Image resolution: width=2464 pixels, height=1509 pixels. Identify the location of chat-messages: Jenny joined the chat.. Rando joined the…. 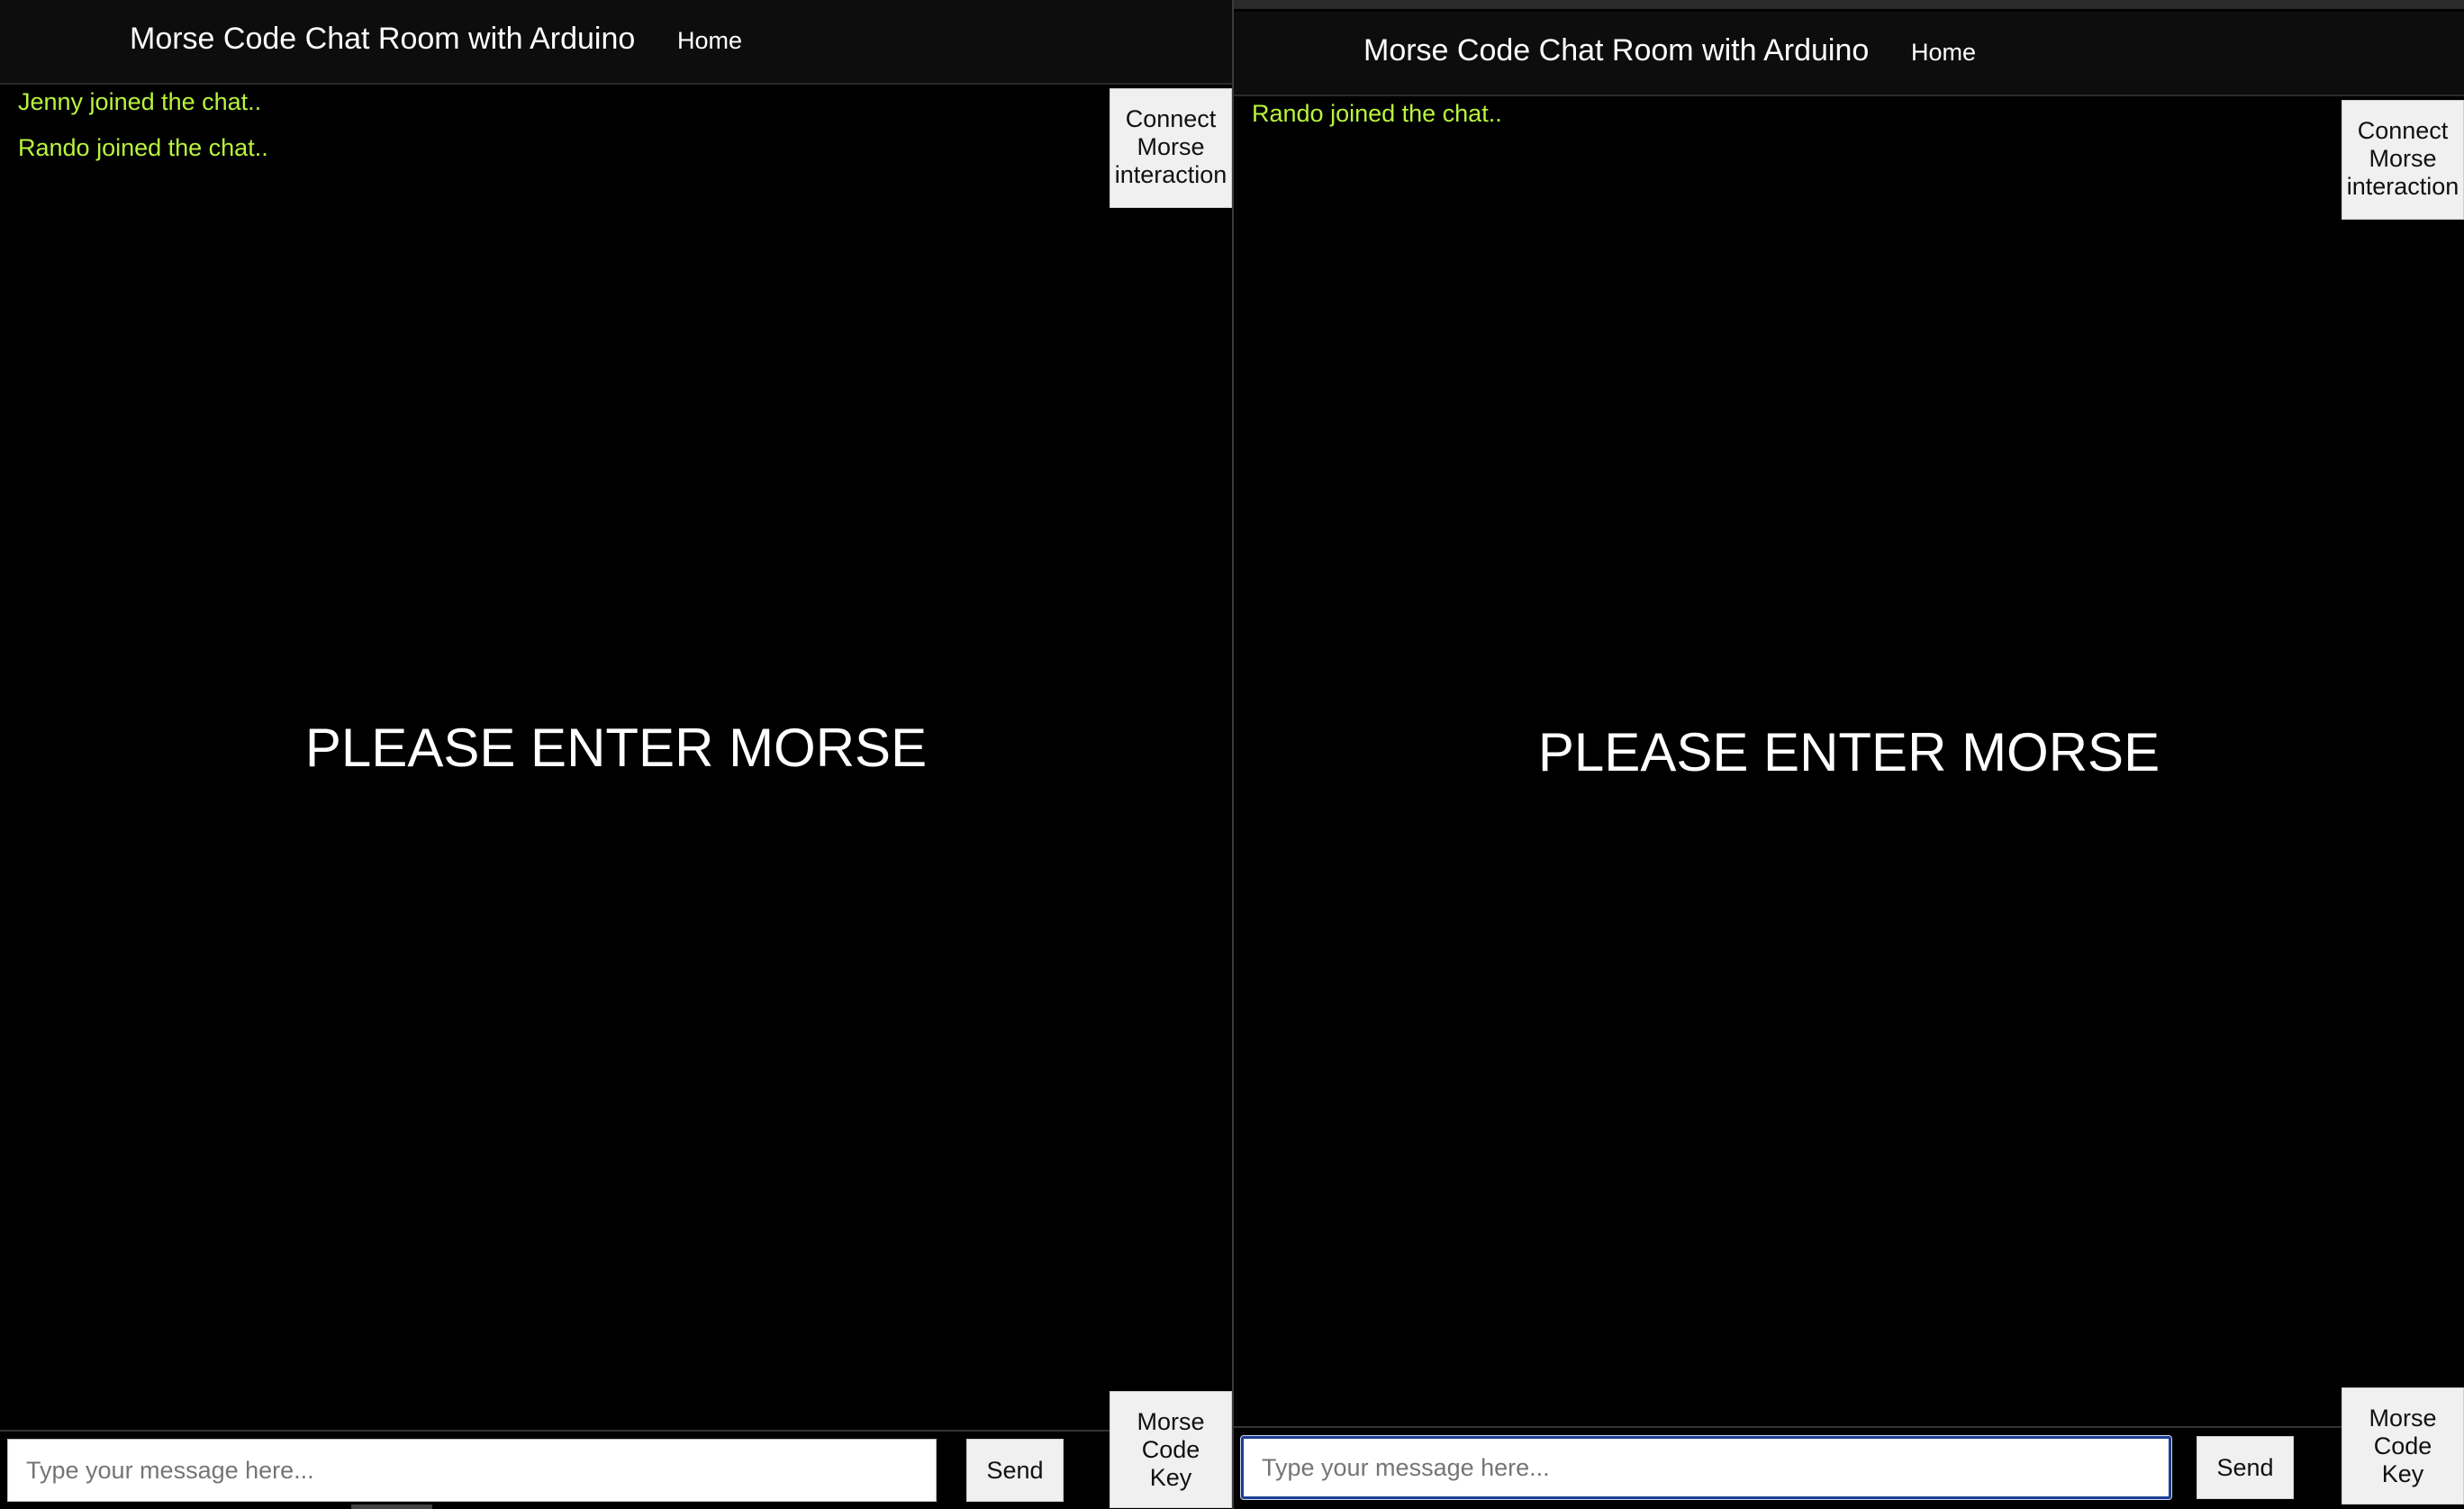
(513, 134).